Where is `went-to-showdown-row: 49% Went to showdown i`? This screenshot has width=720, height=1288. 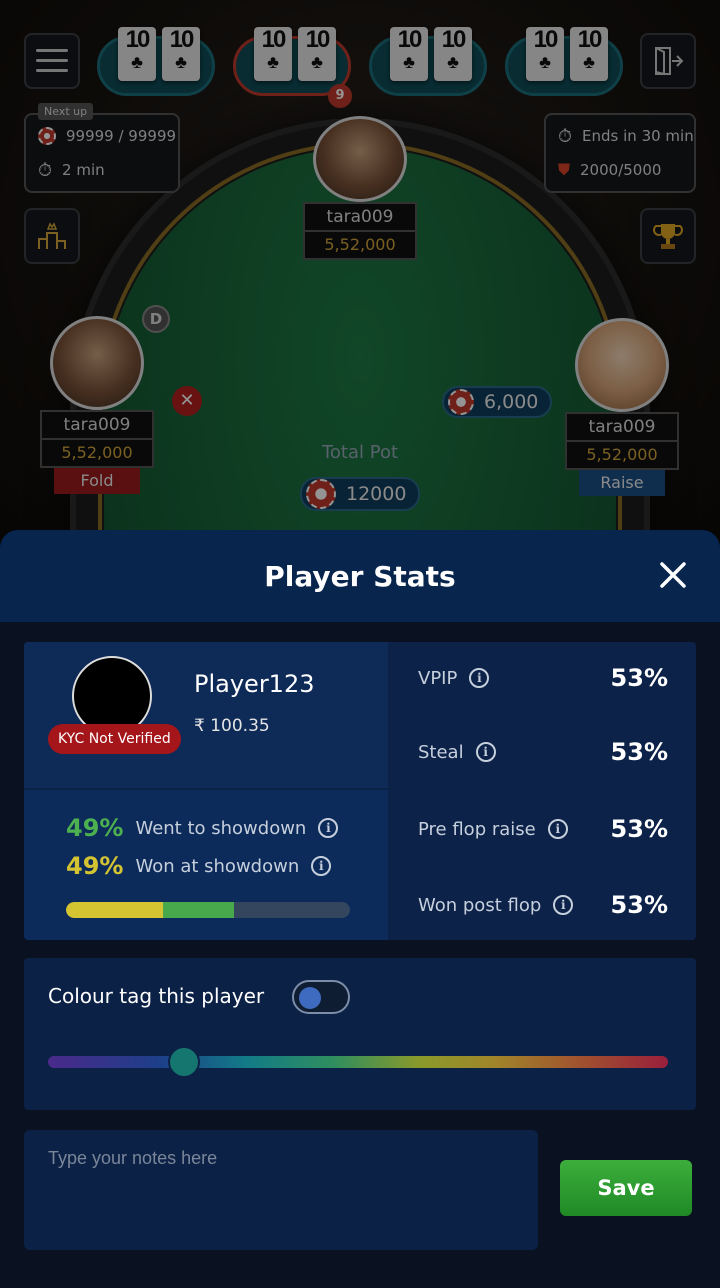
went-to-showdown-row: 49% Went to showdown i is located at coordinates (202, 828).